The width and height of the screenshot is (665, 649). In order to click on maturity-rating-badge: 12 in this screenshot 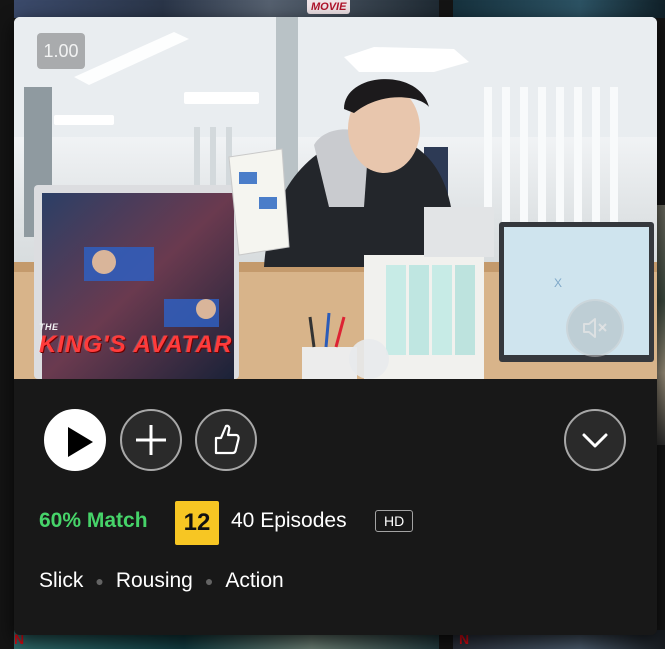, I will do `click(197, 523)`.